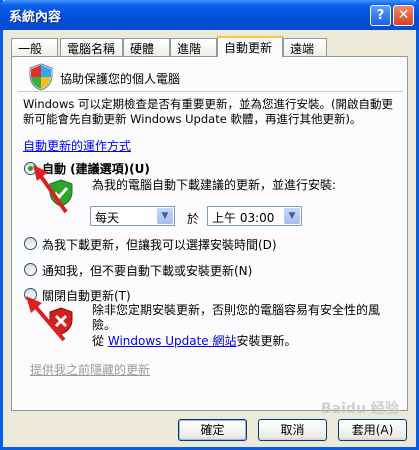 The width and height of the screenshot is (419, 450). Describe the element at coordinates (403, 15) in the screenshot. I see `close-button: ✕` at that location.